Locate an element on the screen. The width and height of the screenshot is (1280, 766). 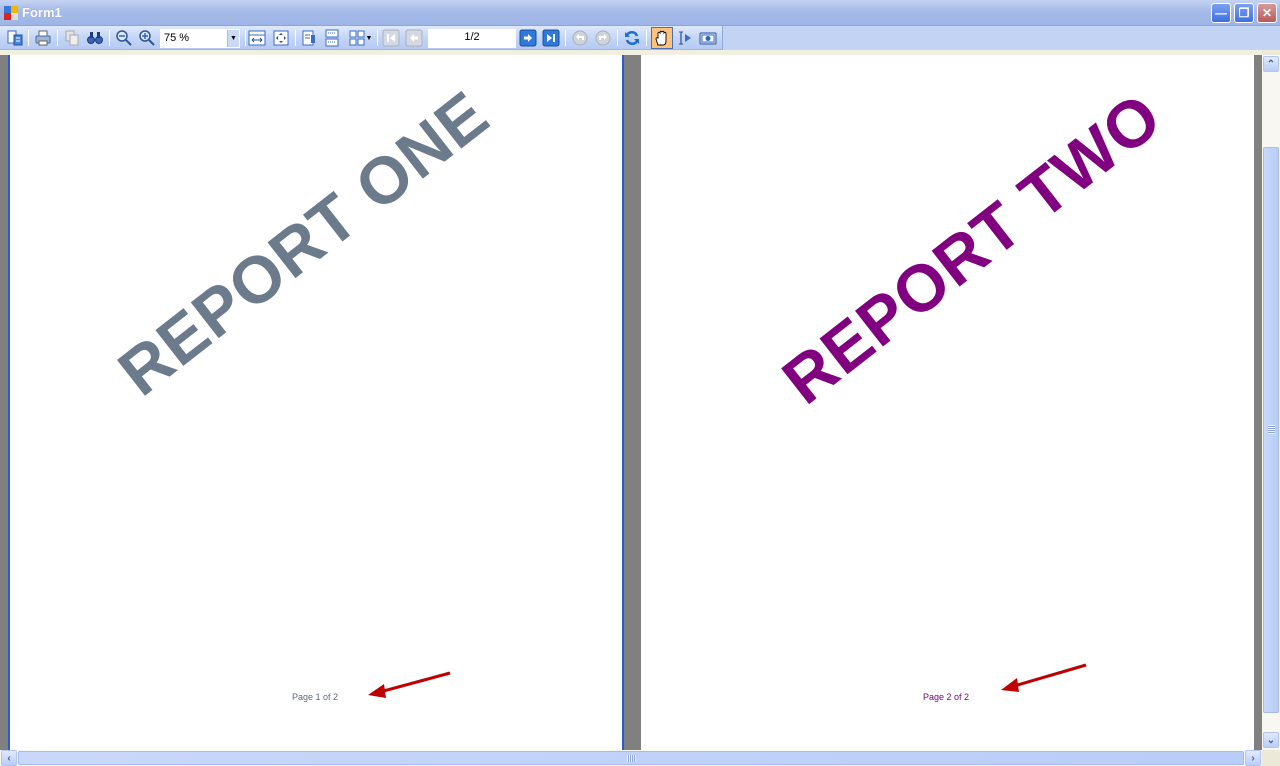
restore-button: ❐ is located at coordinates (1244, 13).